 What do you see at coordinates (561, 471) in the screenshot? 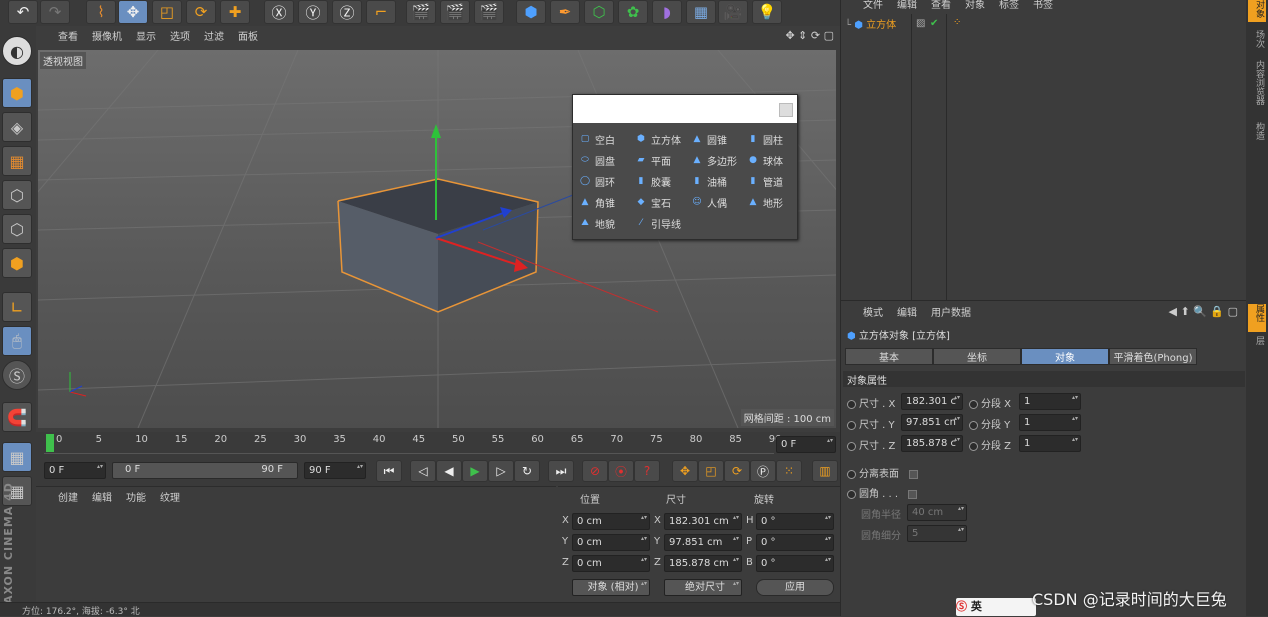
I see `goto-end-button: ⏭` at bounding box center [561, 471].